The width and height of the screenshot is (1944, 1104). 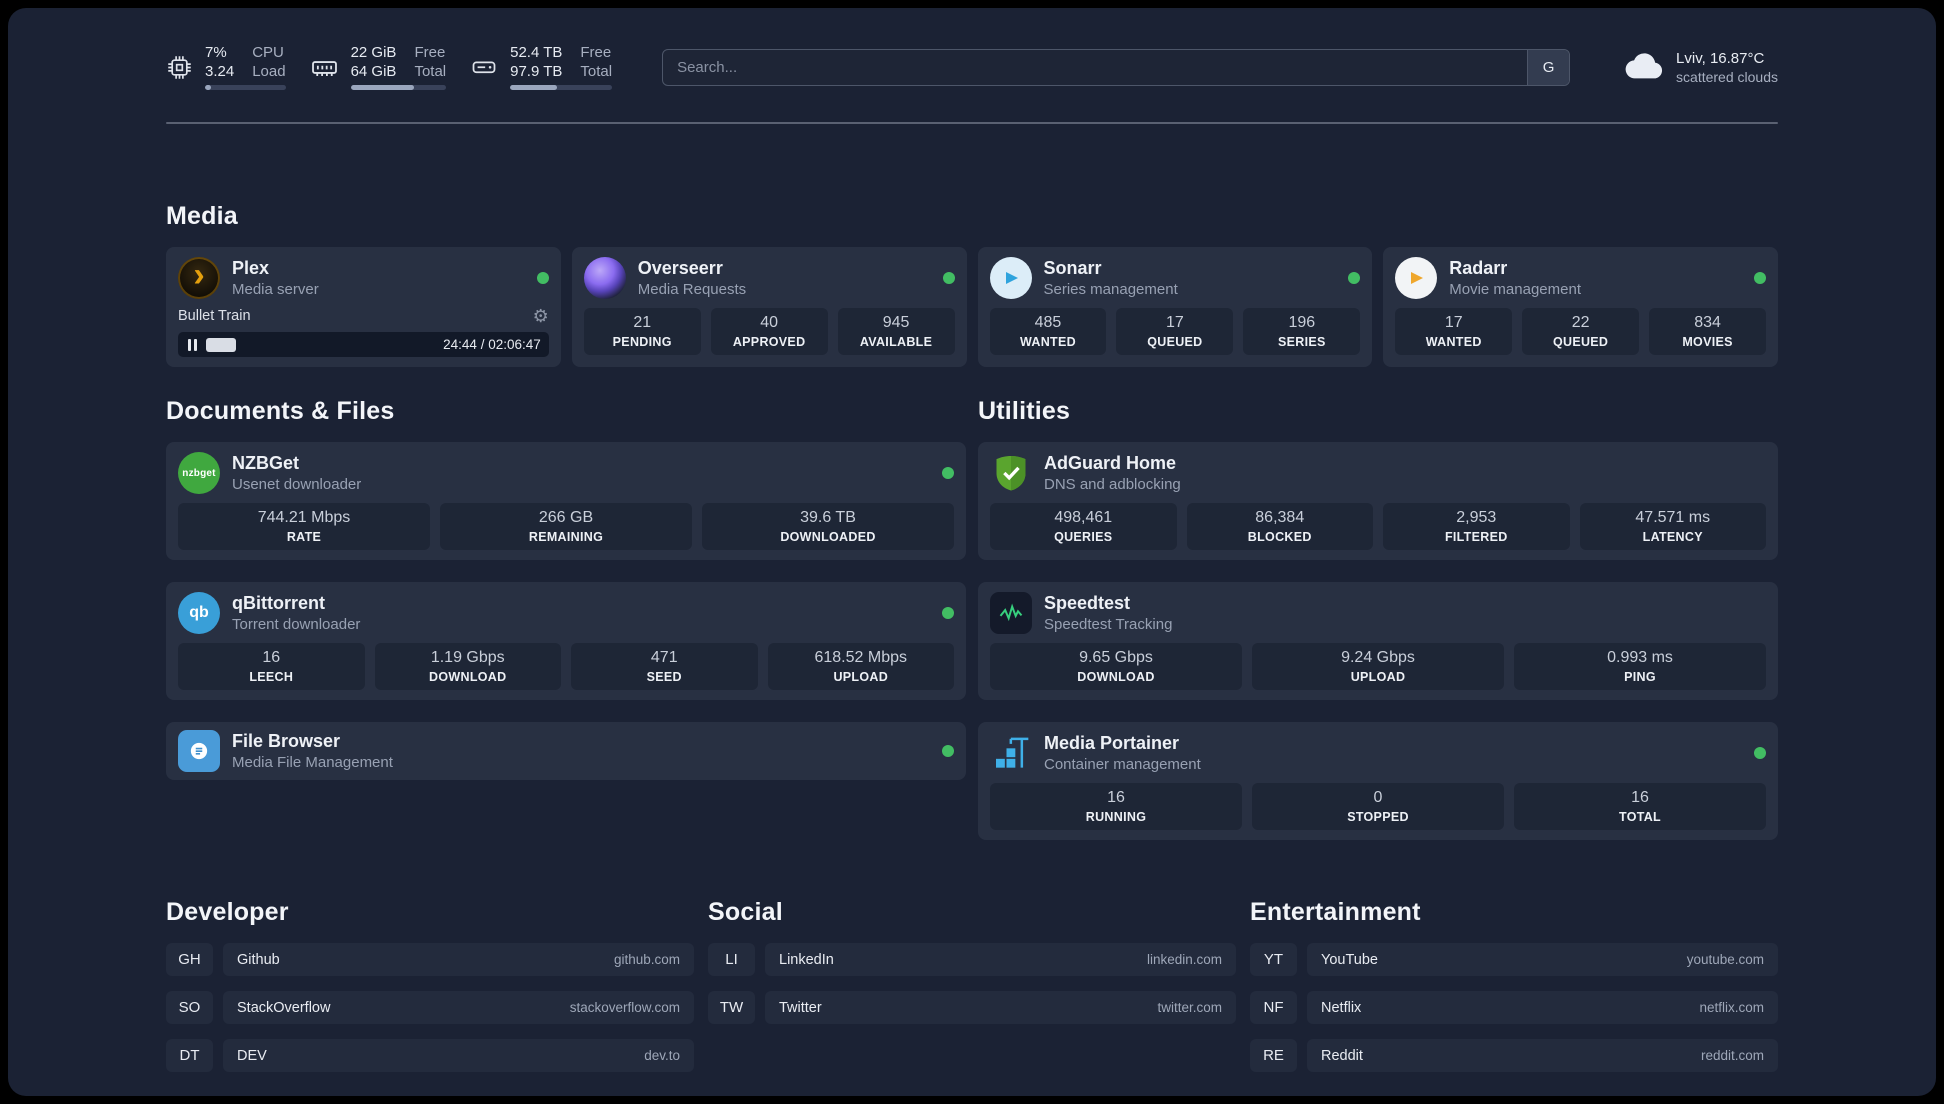 What do you see at coordinates (860, 657) in the screenshot?
I see `stat-value: 618.52 Mbps` at bounding box center [860, 657].